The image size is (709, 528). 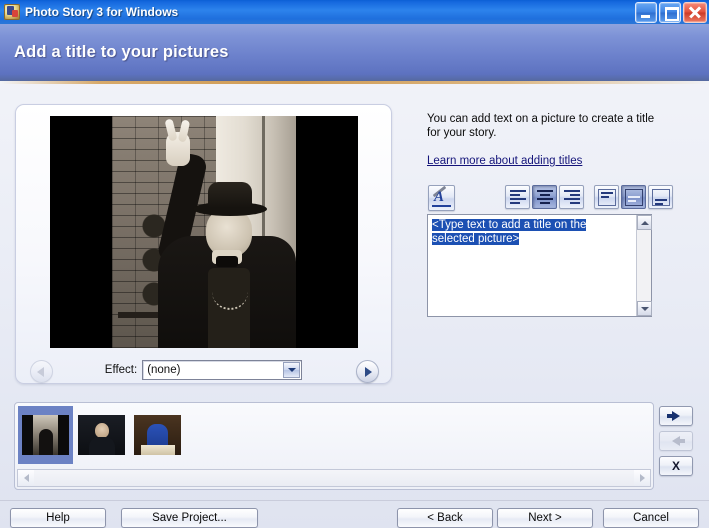 What do you see at coordinates (545, 518) in the screenshot?
I see `next-button: Next >` at bounding box center [545, 518].